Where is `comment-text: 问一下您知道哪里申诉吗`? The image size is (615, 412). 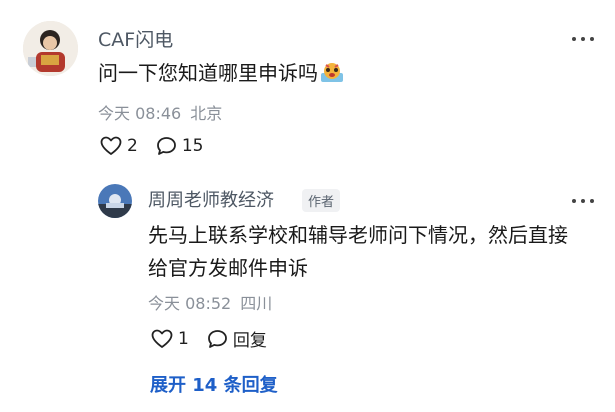 comment-text: 问一下您知道哪里申诉吗 is located at coordinates (221, 74).